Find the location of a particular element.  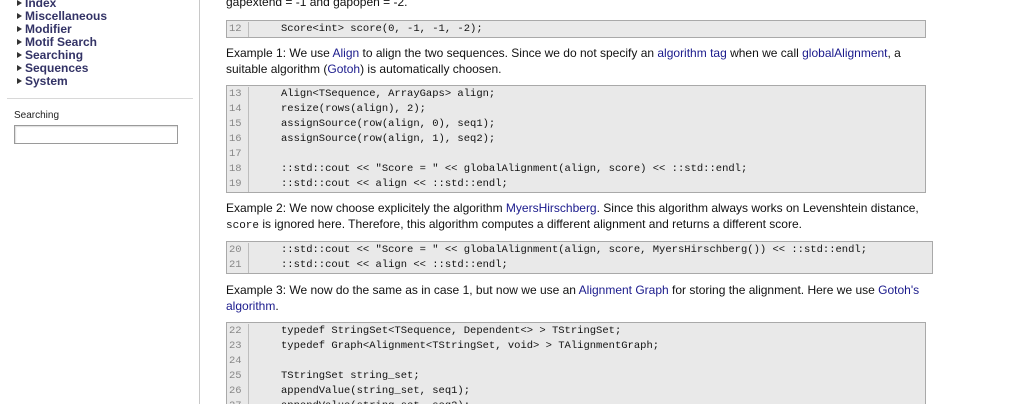

top-line: gapextend = -1 and gapopen = -2. is located at coordinates (317, 4).